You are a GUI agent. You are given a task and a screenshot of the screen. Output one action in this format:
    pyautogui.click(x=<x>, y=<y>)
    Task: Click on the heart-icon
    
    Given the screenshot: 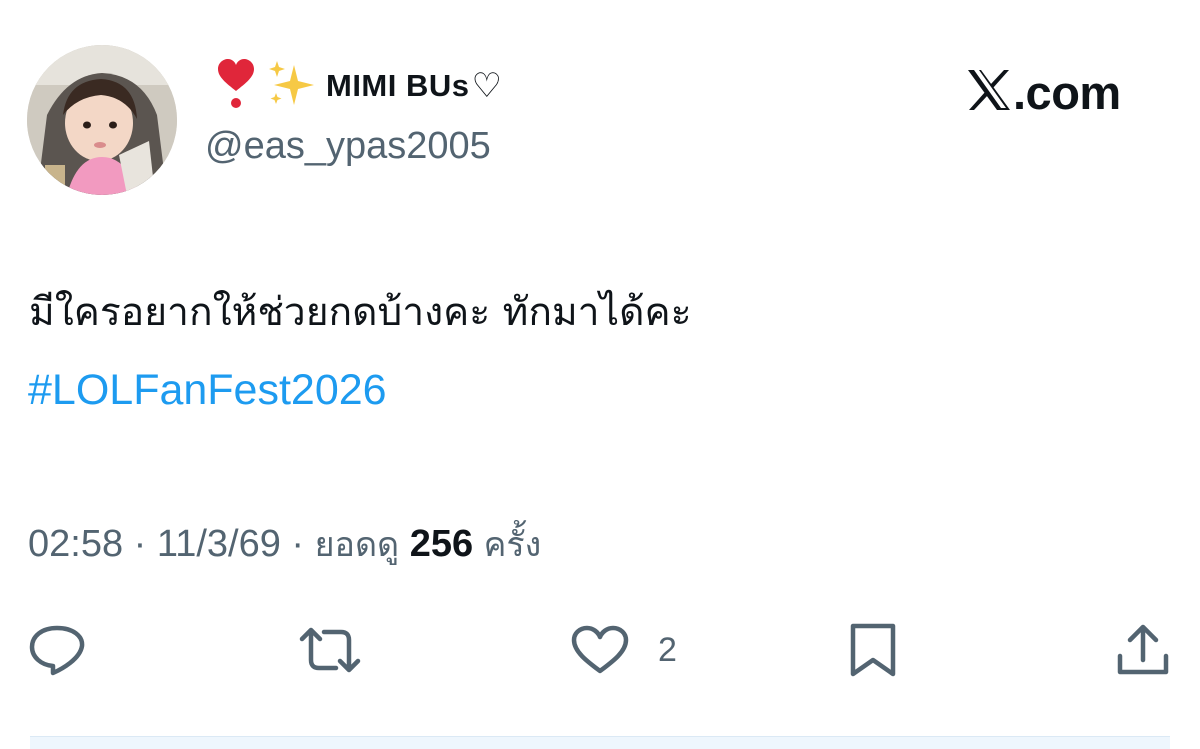 What is the action you would take?
    pyautogui.click(x=600, y=649)
    